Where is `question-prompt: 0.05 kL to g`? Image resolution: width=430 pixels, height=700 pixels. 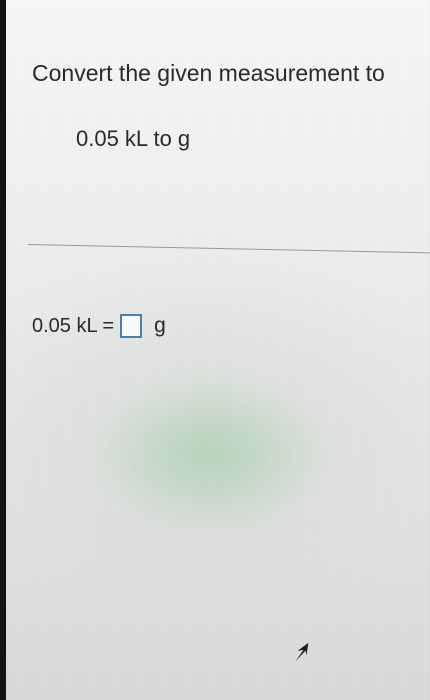 question-prompt: 0.05 kL to g is located at coordinates (133, 138).